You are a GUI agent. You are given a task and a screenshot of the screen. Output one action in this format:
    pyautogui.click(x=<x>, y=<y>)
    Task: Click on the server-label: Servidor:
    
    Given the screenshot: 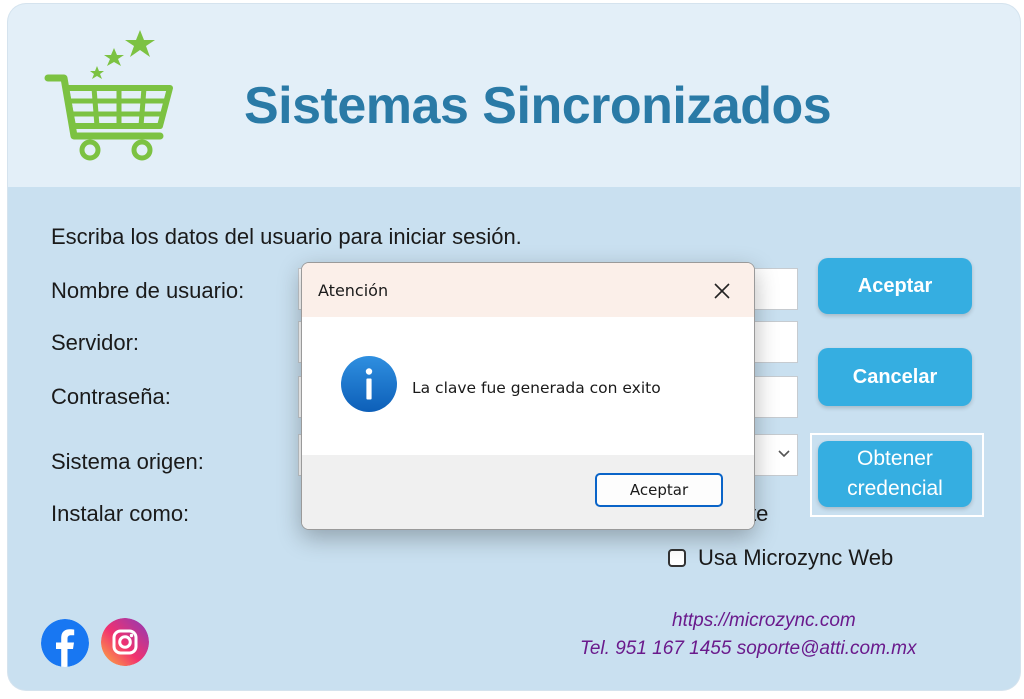 What is the action you would take?
    pyautogui.click(x=95, y=342)
    